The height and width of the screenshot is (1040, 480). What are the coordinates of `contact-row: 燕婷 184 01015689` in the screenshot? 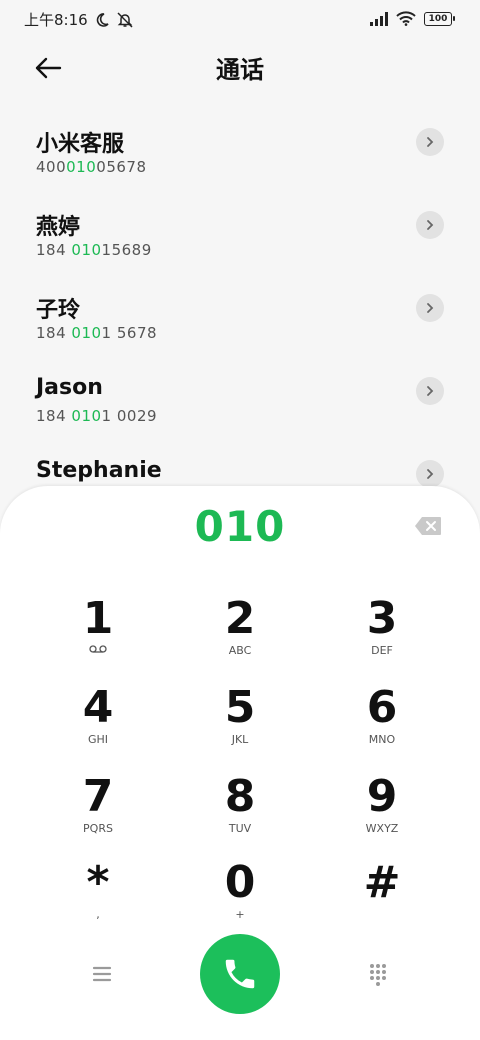 It's located at (240, 242).